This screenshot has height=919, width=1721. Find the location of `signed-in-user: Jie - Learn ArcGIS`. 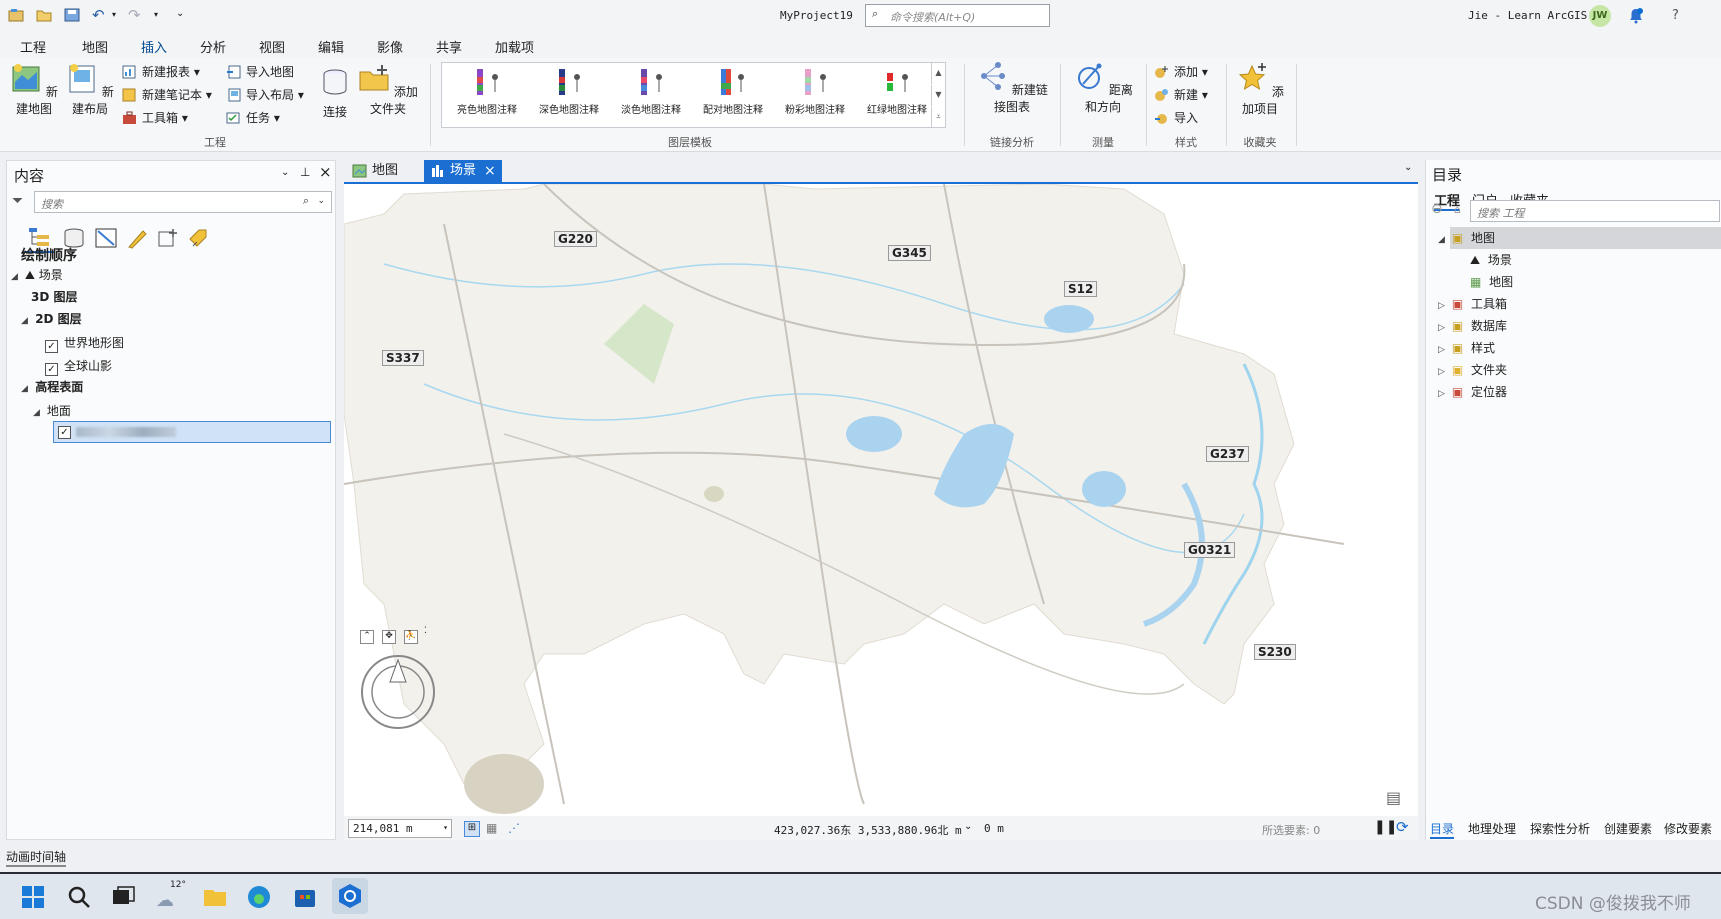

signed-in-user: Jie - Learn ArcGIS is located at coordinates (1527, 15).